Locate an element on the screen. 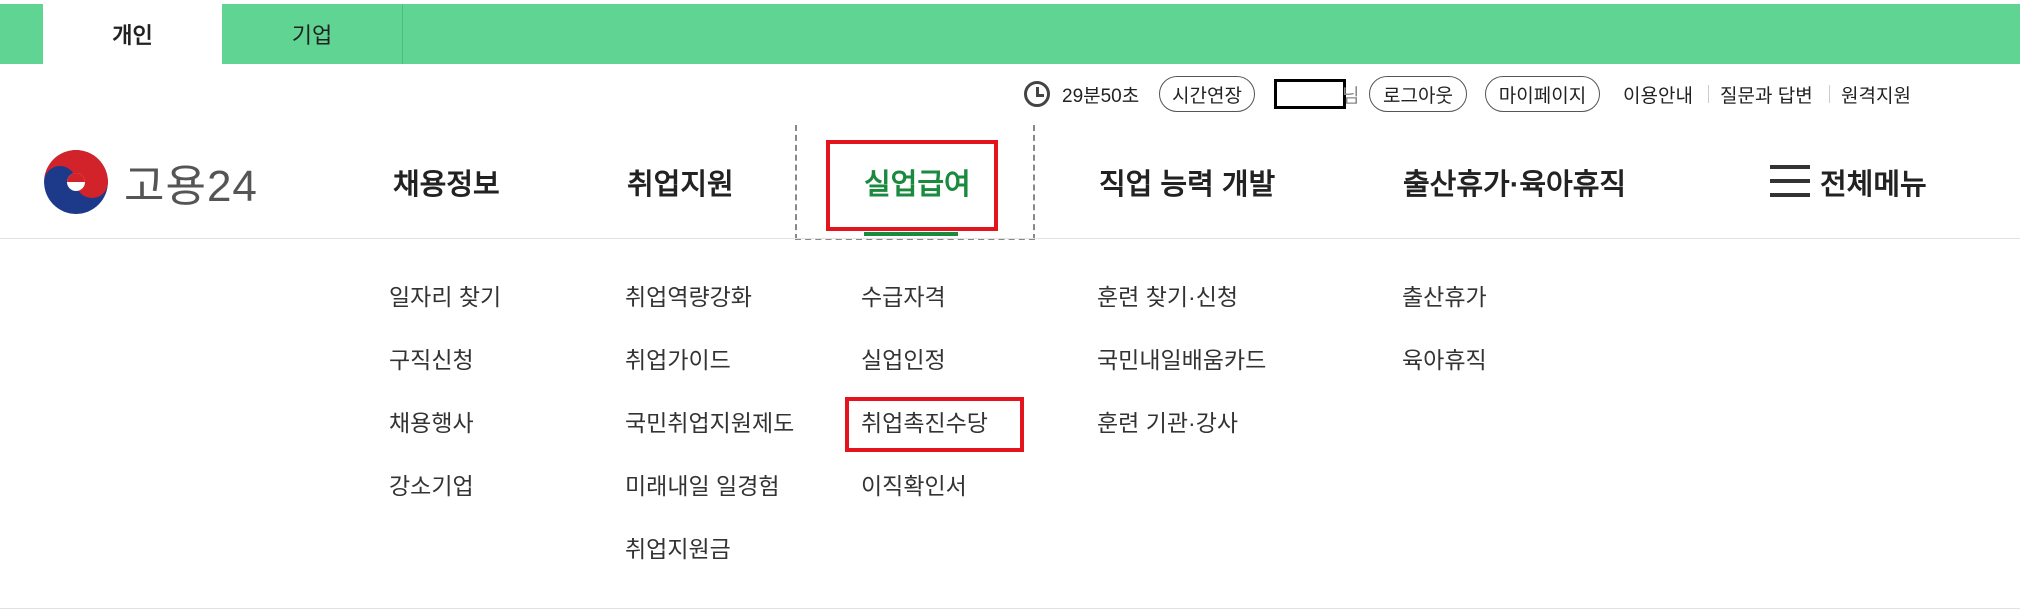  session-timer: 29분50초 is located at coordinates (1101, 96).